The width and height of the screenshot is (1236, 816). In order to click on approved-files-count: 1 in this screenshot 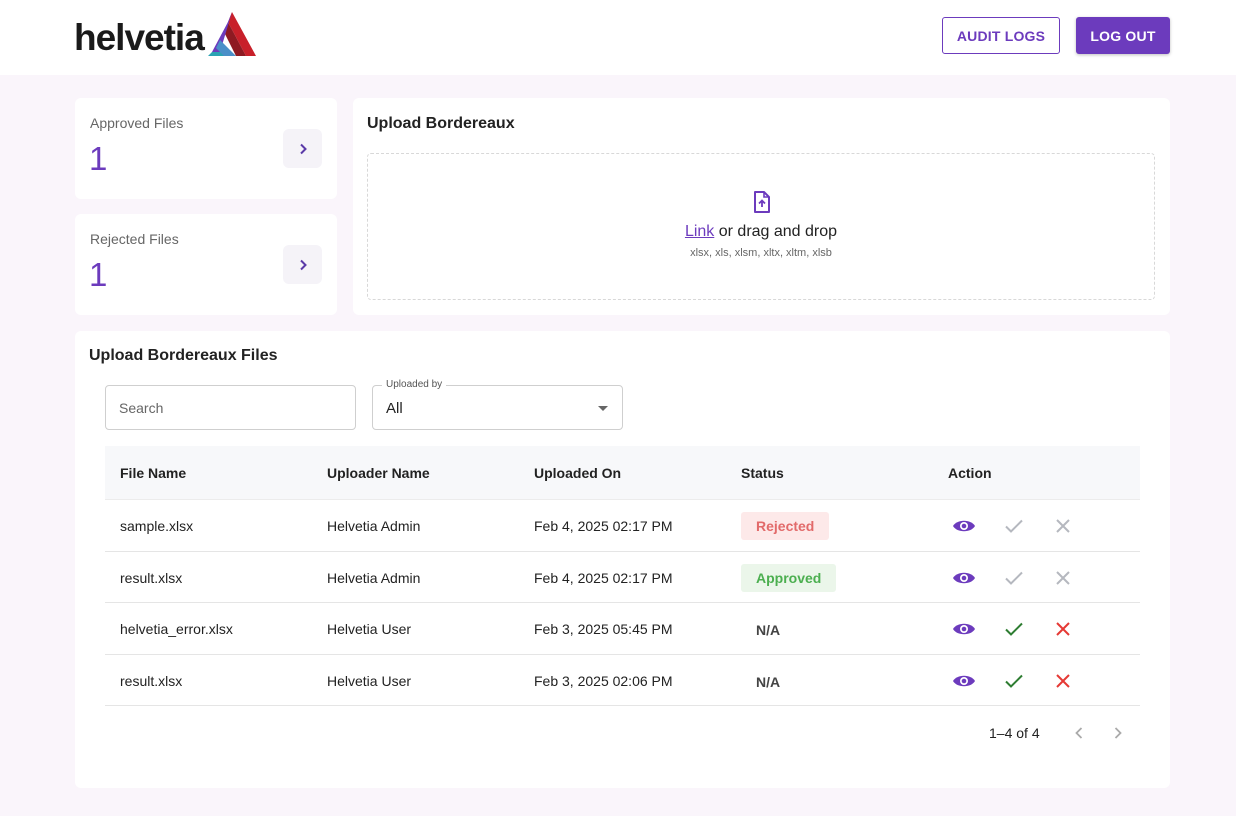, I will do `click(98, 158)`.